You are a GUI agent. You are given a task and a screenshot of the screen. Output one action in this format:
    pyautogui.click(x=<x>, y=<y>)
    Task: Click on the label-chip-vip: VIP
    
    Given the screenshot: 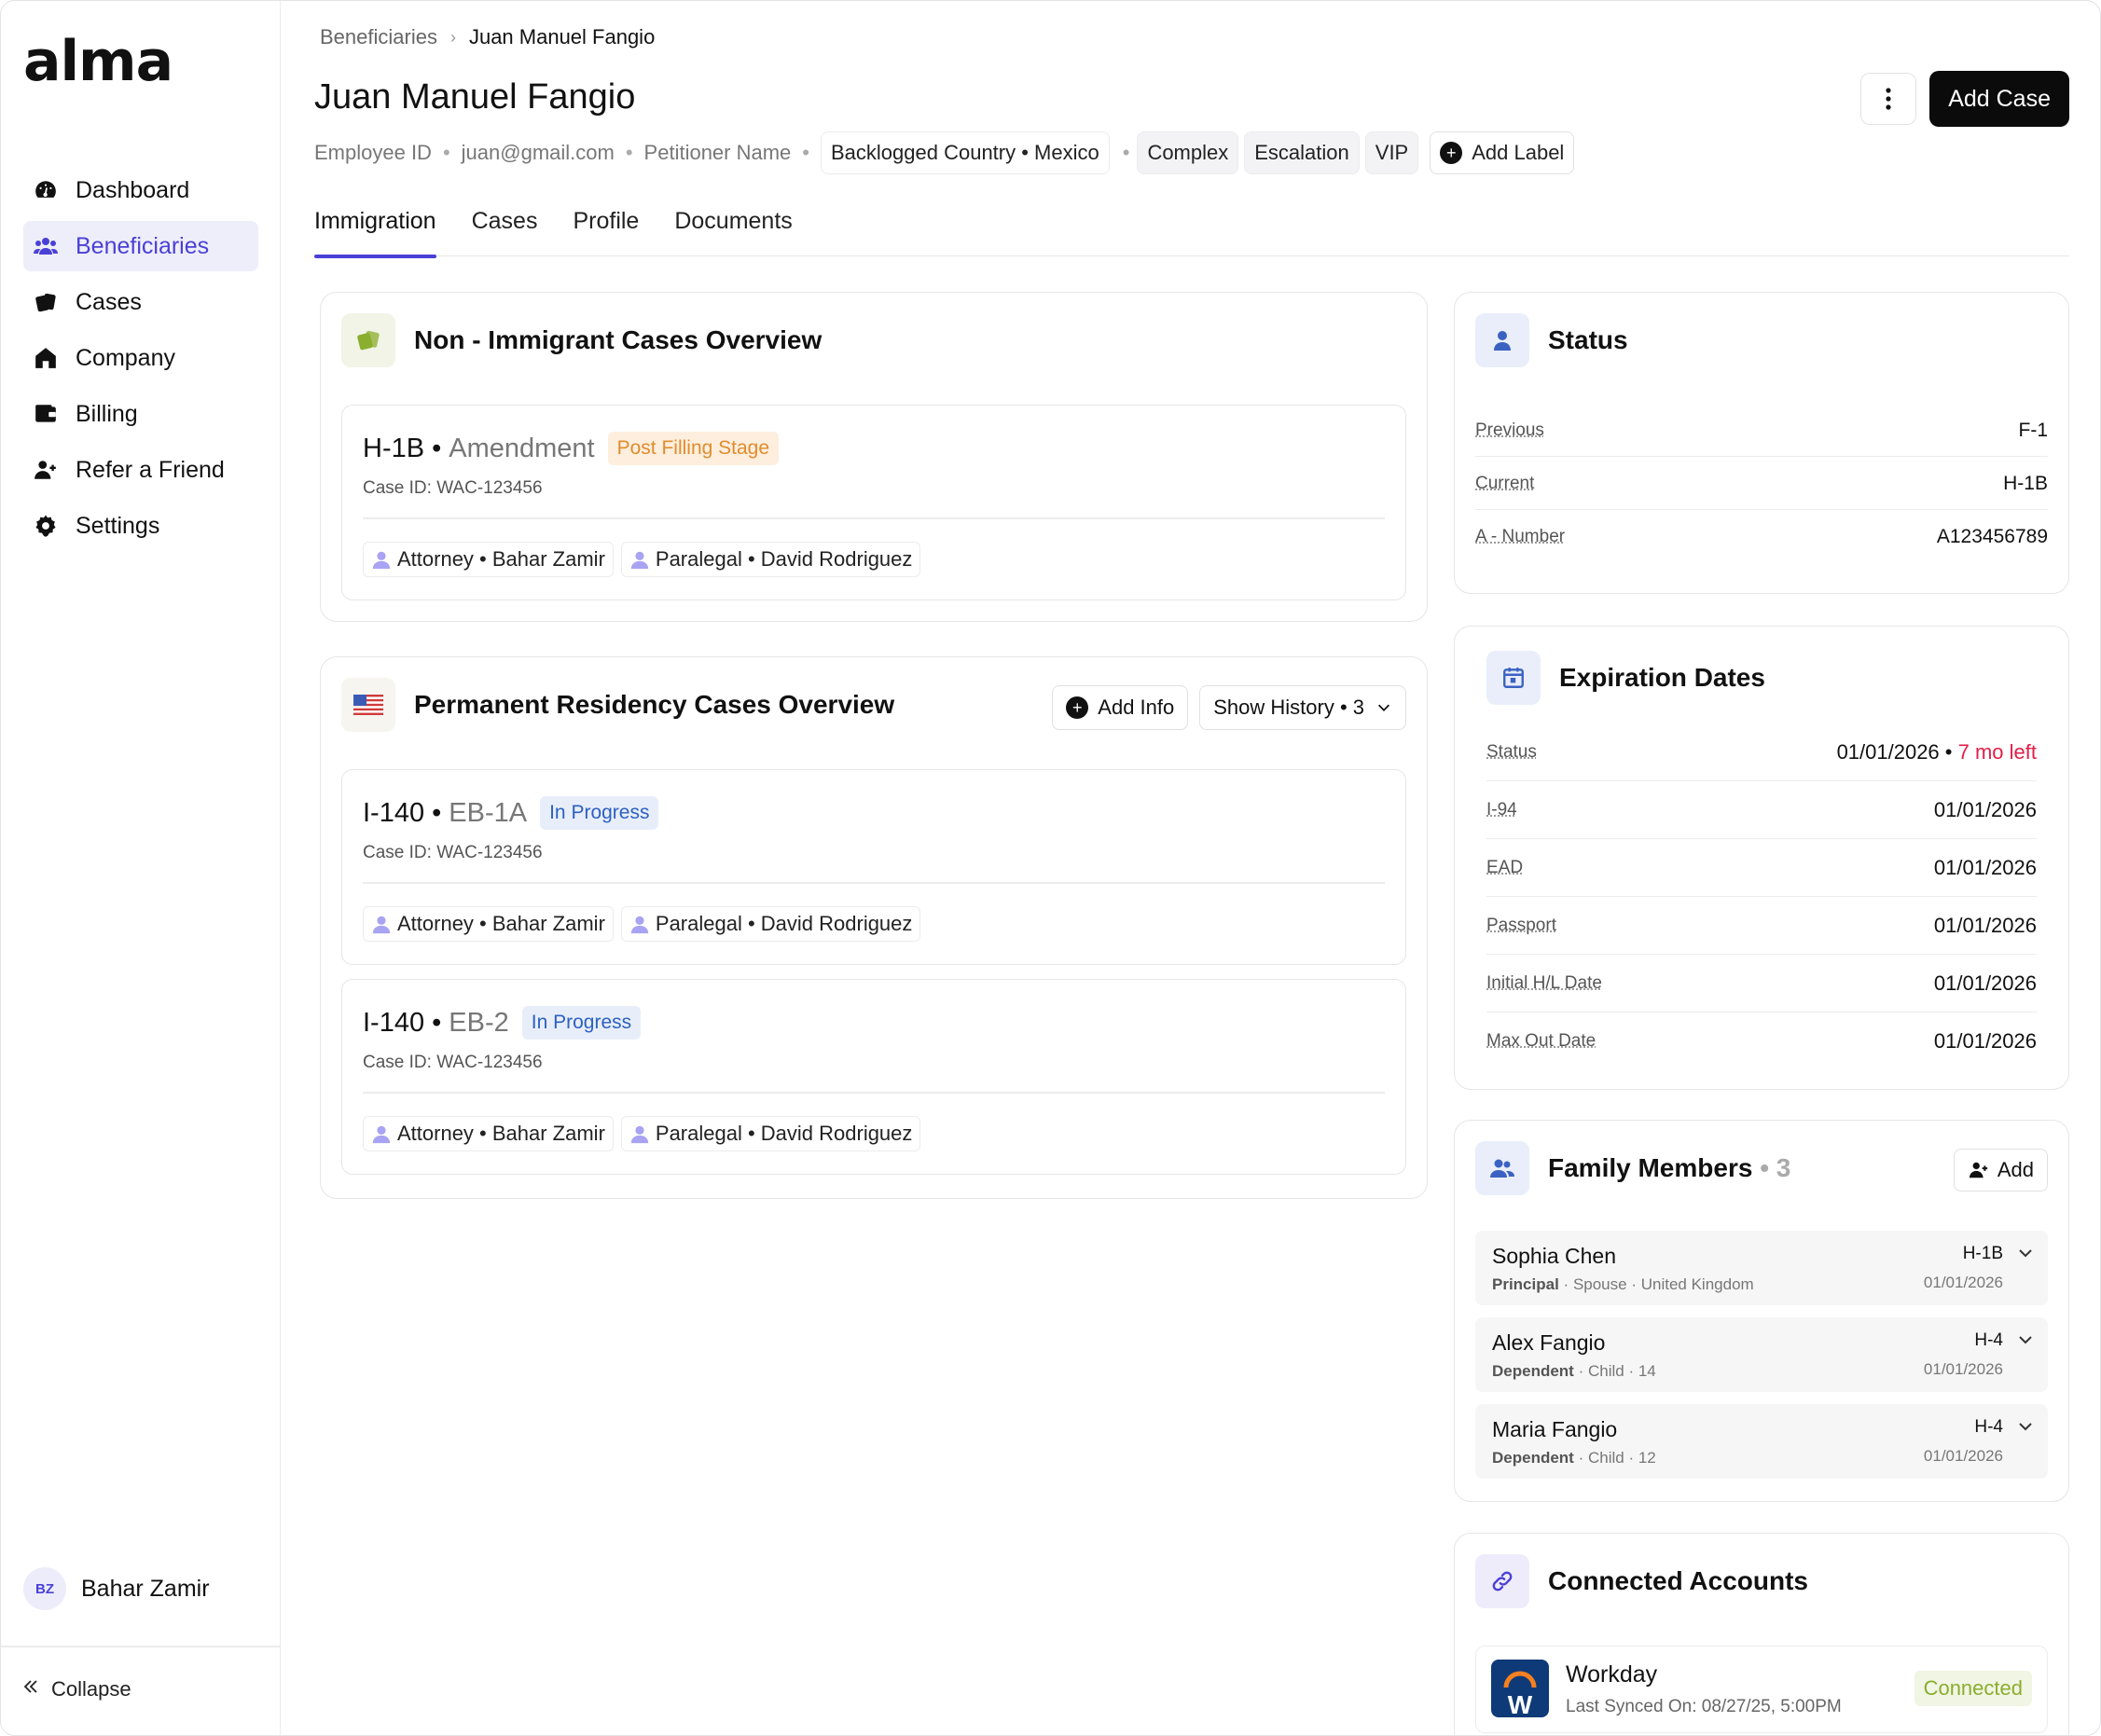 What is the action you would take?
    pyautogui.click(x=1391, y=152)
    